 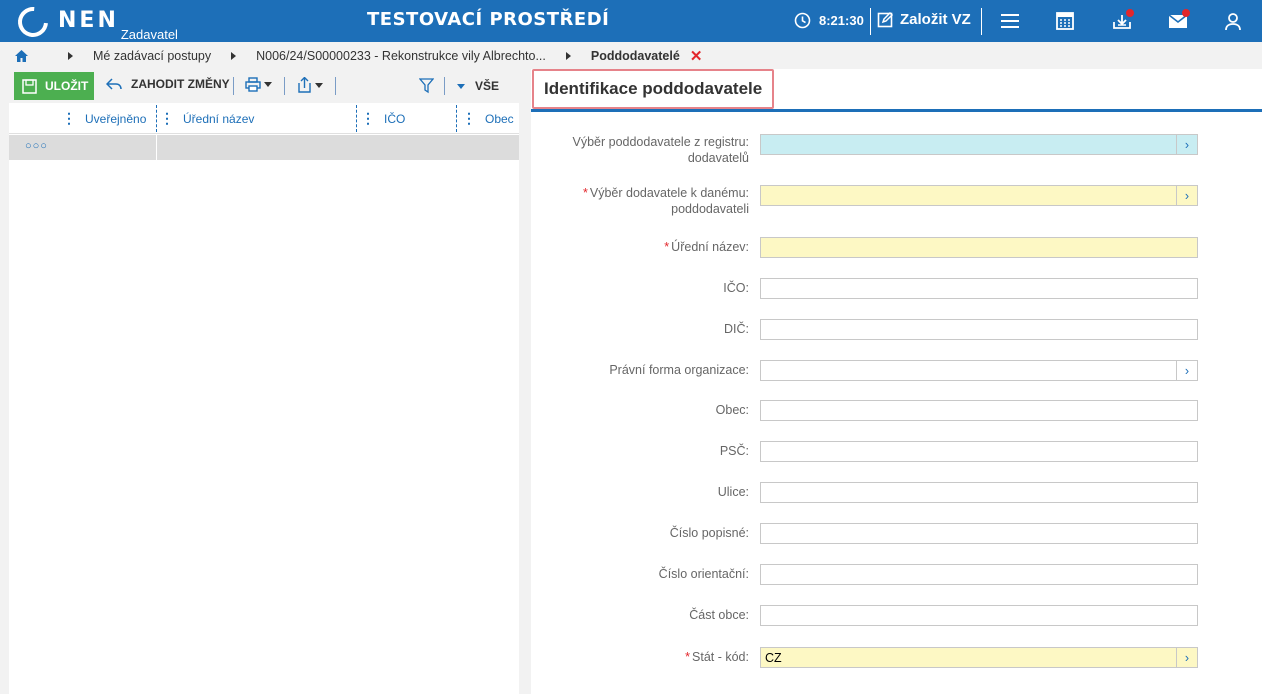 I want to click on field-label: * Úřední název:, so click(x=706, y=247).